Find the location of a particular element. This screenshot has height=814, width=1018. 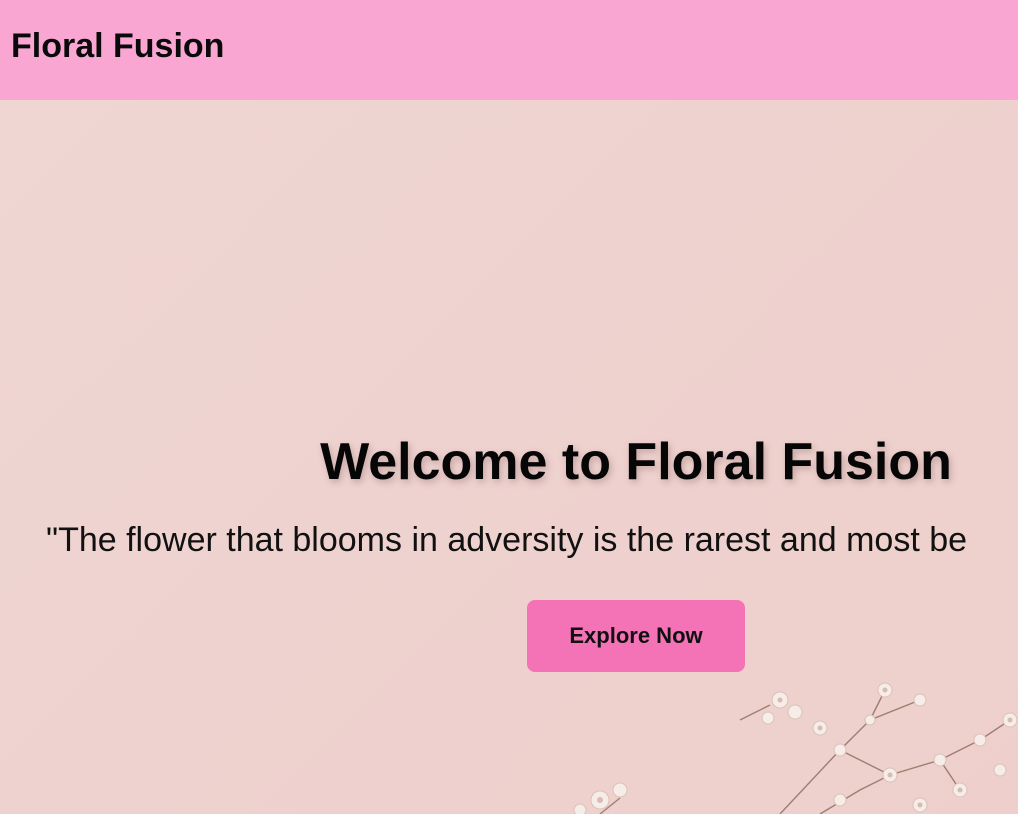

site-header: Floral Fusion is located at coordinates (509, 50).